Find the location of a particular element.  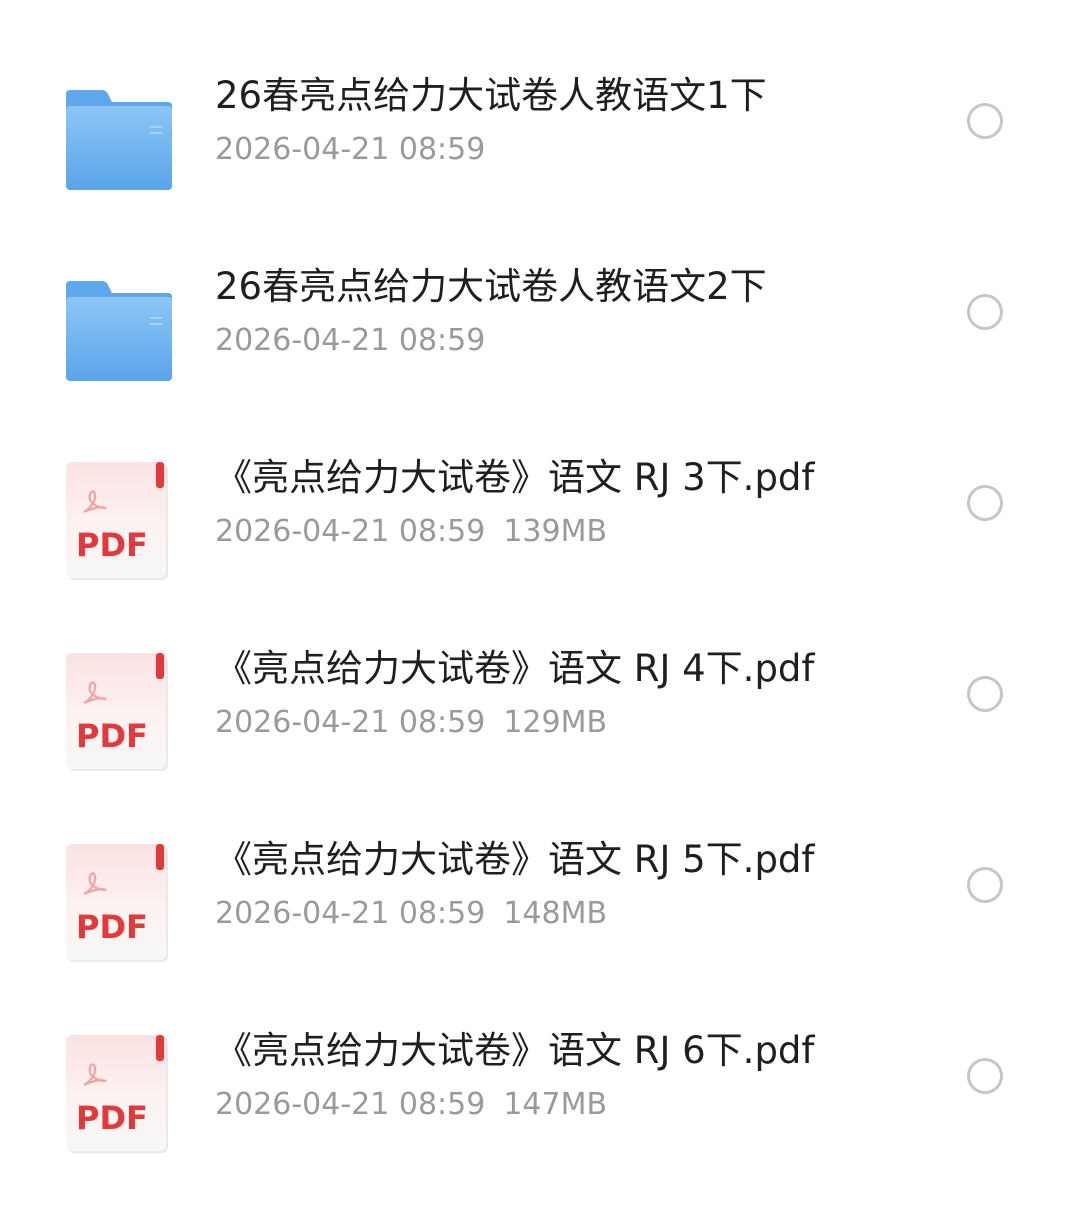

file-meta: 2026-04-21 08:59 147MB is located at coordinates (411, 1105).